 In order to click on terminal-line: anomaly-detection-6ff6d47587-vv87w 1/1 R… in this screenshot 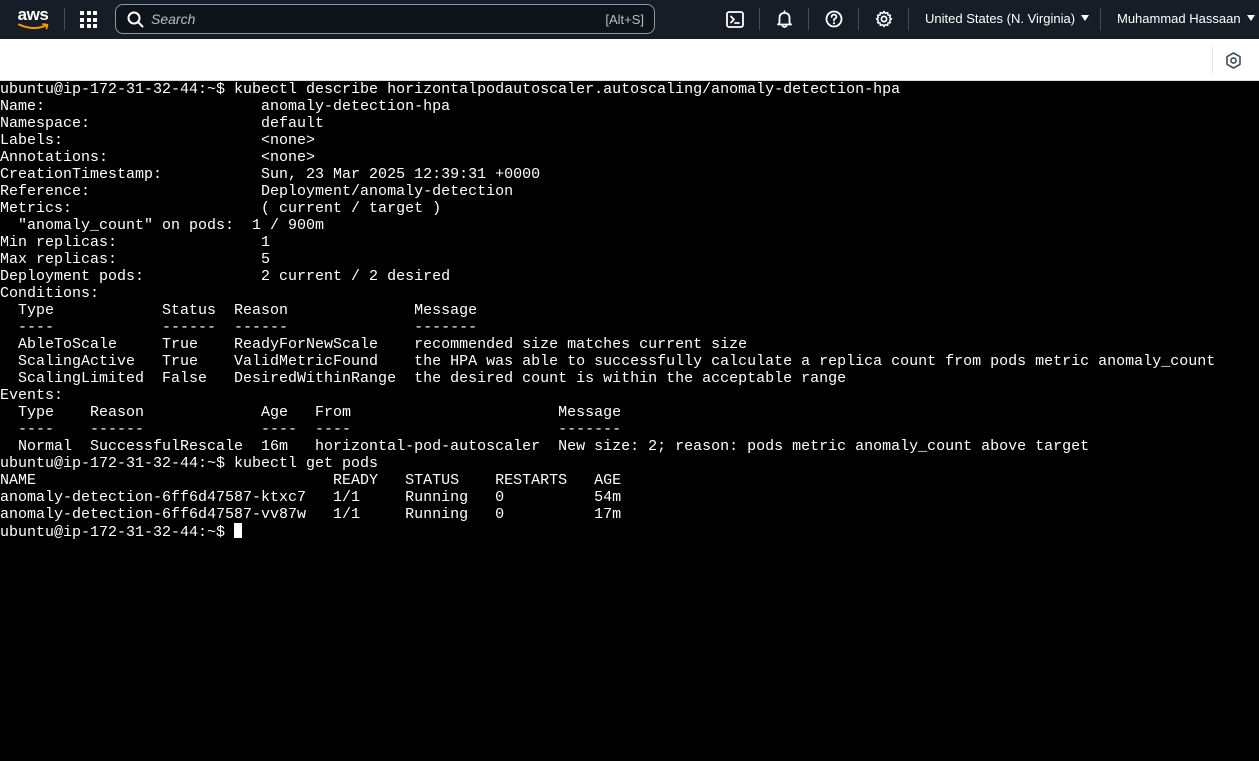, I will do `click(311, 514)`.